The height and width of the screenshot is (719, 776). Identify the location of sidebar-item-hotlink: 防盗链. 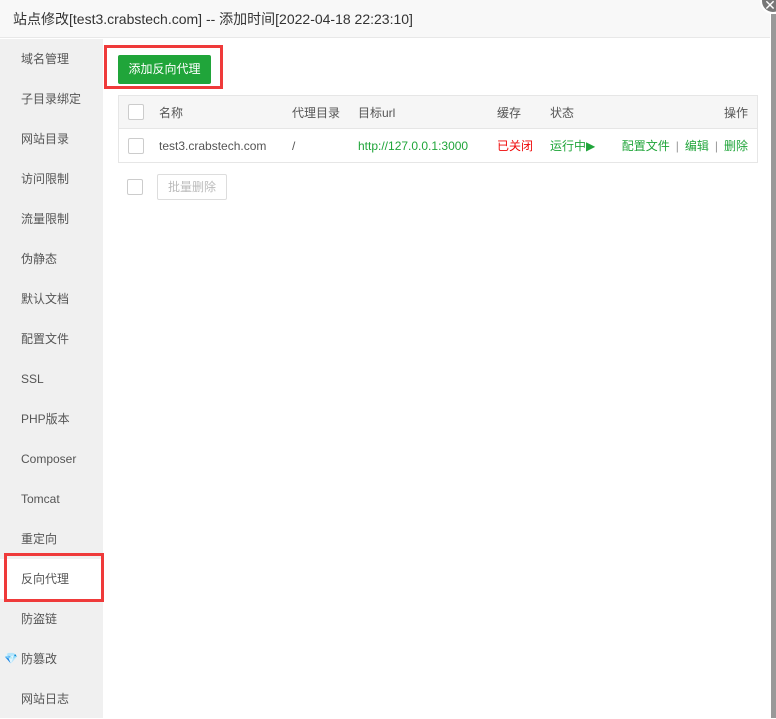
(51, 619).